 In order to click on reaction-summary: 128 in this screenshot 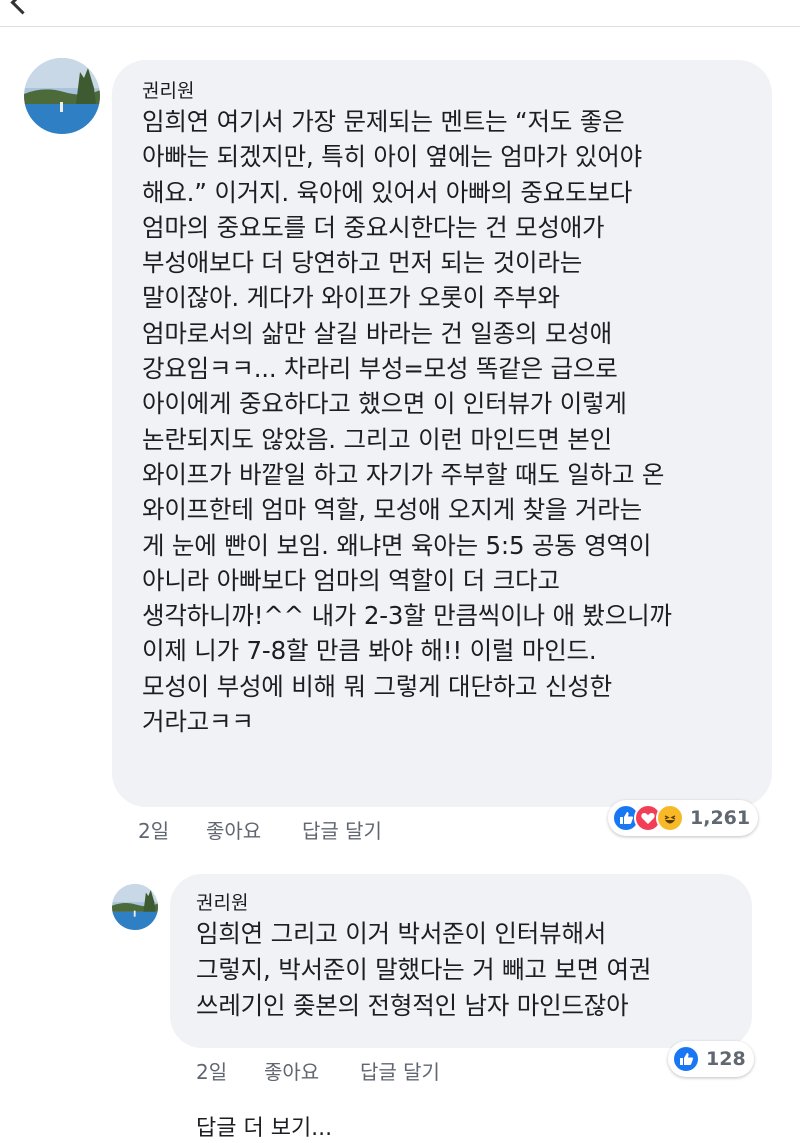, I will do `click(711, 1059)`.